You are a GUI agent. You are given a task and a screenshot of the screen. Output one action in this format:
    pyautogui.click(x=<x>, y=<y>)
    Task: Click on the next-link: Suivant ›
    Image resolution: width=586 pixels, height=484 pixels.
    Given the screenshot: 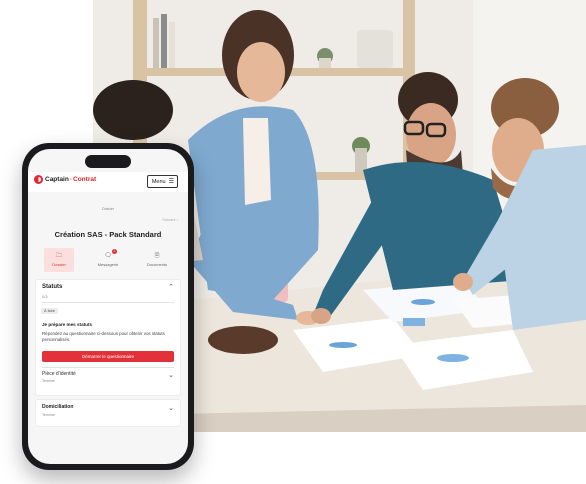 What is the action you would take?
    pyautogui.click(x=170, y=219)
    